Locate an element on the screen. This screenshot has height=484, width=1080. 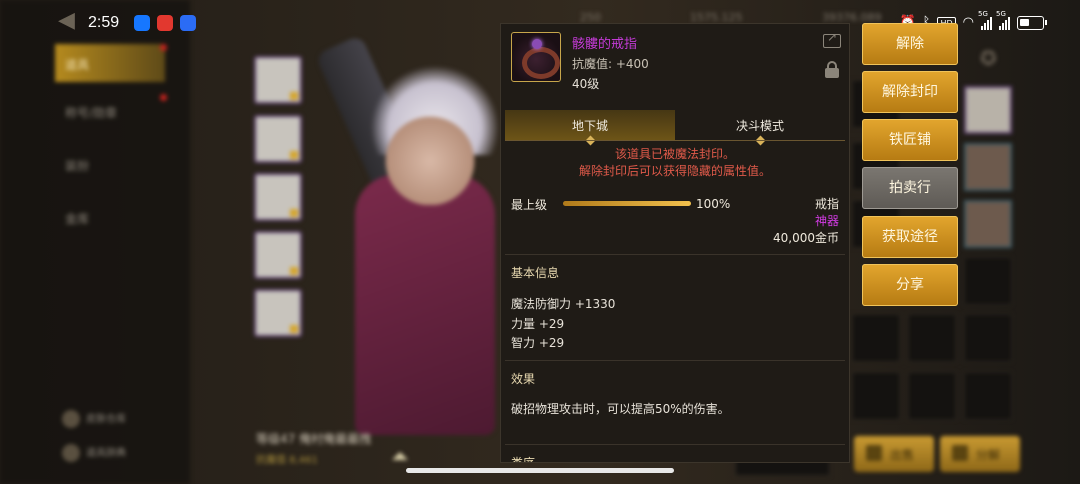
equip-slot-top is located at coordinates (278, 139).